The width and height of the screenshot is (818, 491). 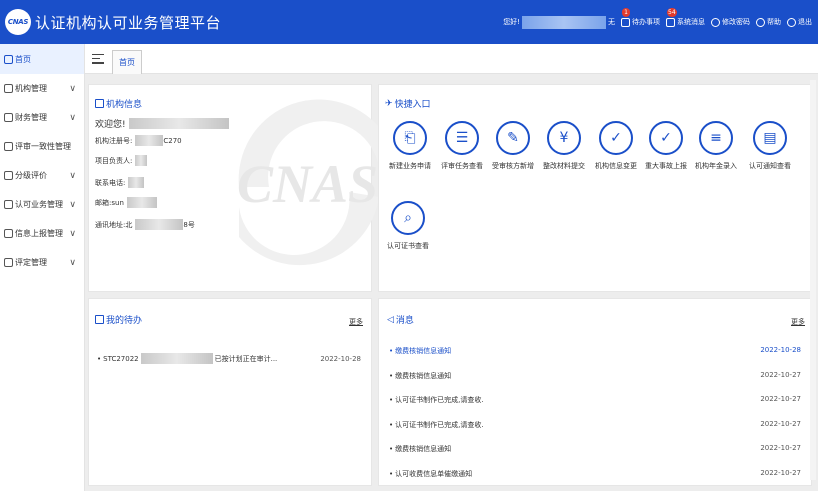 I want to click on sidebar-item-org-management: 机构管理 ∨, so click(x=42, y=88).